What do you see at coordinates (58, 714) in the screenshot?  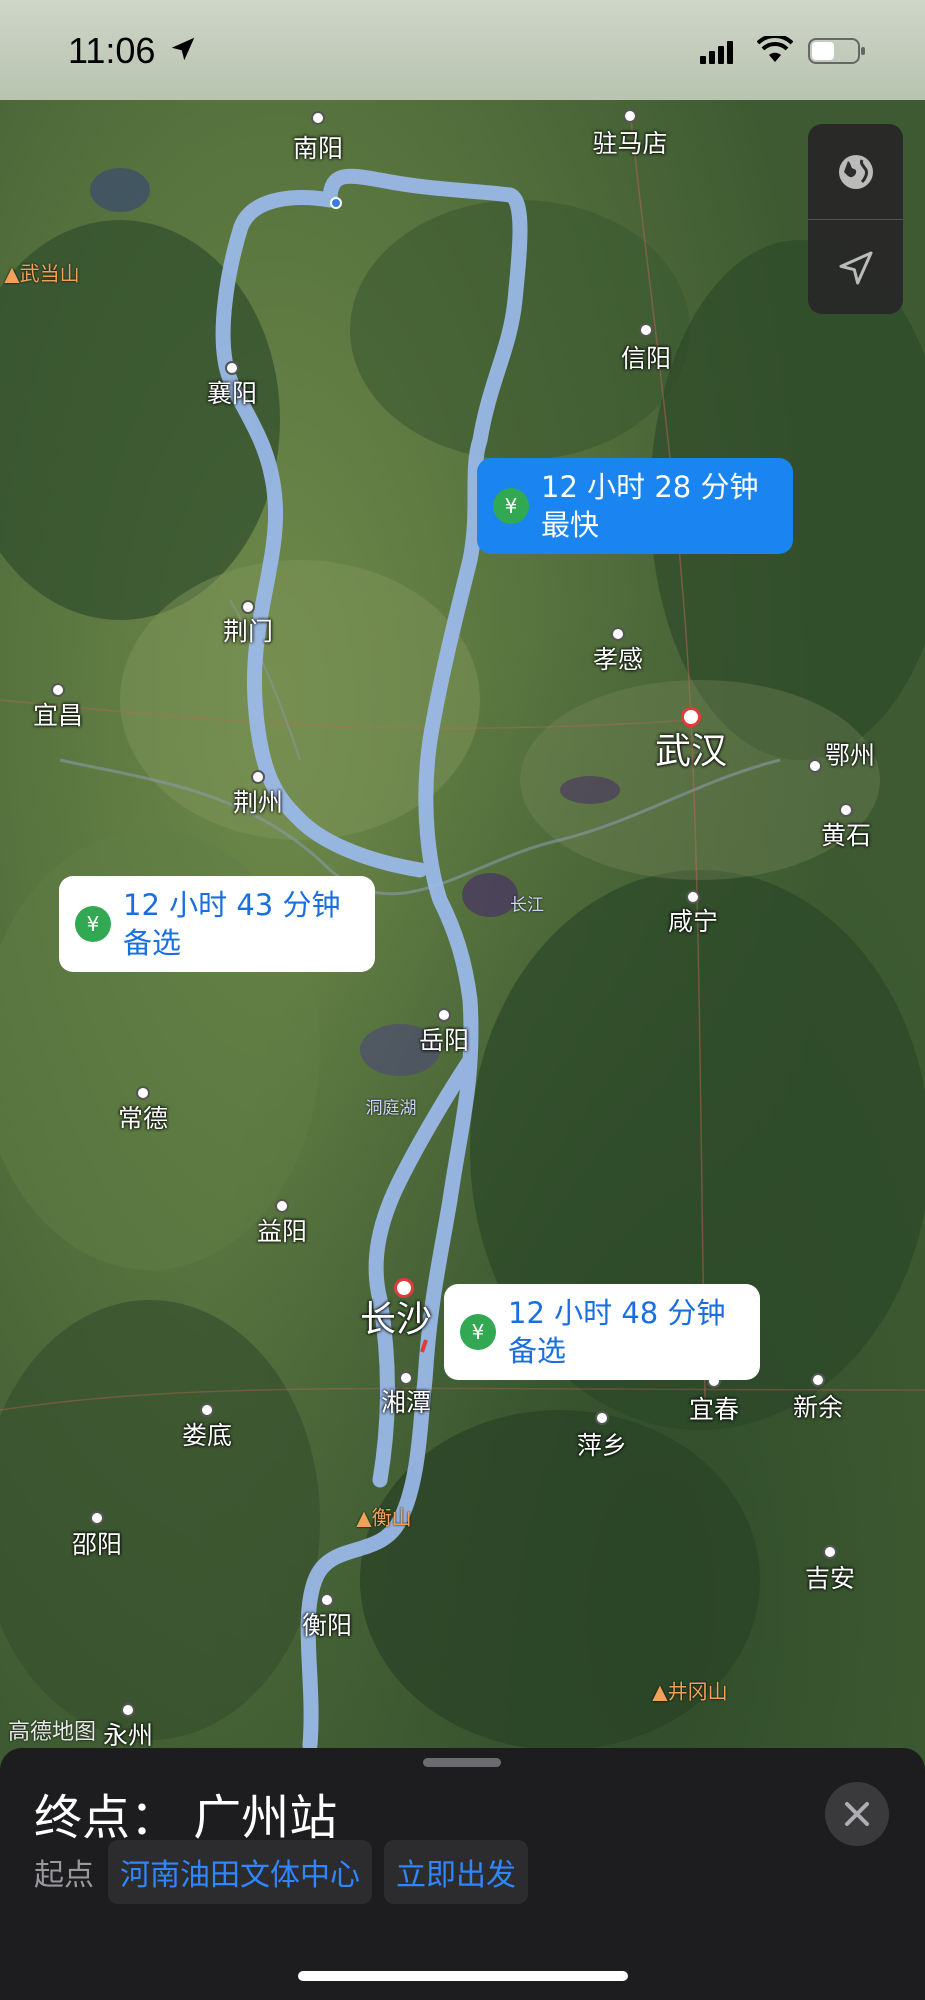 I see `map-city-label: 宜昌` at bounding box center [58, 714].